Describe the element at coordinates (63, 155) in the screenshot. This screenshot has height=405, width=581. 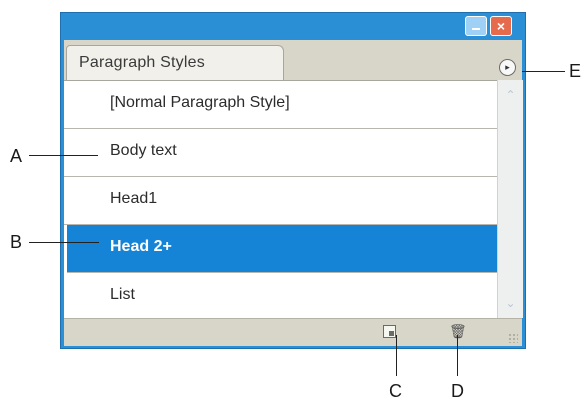
I see `callout-a-line` at that location.